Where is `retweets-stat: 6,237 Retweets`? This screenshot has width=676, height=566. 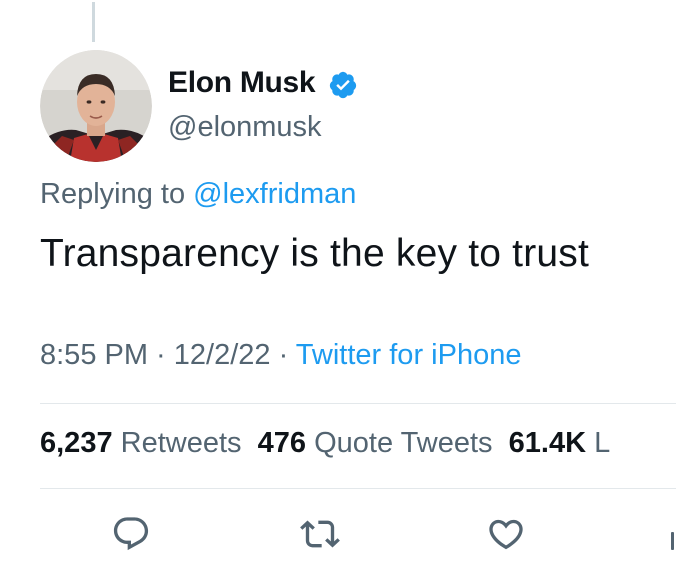 retweets-stat: 6,237 Retweets is located at coordinates (141, 443).